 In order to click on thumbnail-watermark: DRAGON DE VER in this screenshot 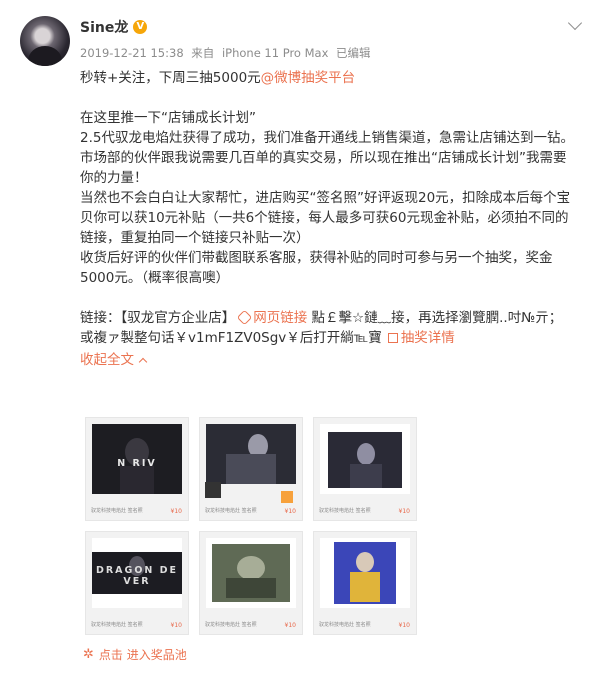, I will do `click(137, 576)`.